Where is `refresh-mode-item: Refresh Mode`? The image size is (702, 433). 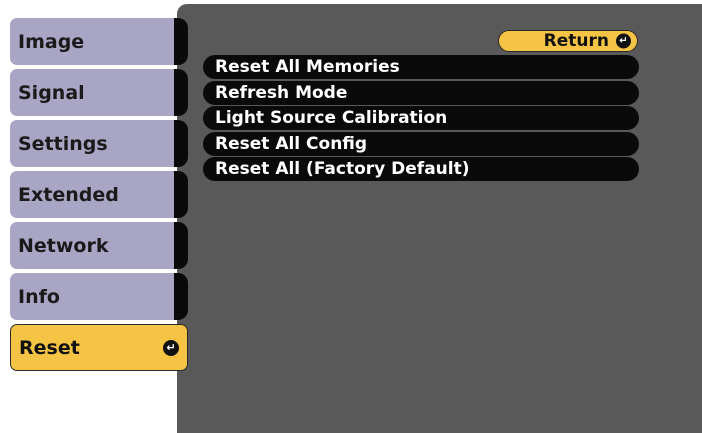 refresh-mode-item: Refresh Mode is located at coordinates (421, 92).